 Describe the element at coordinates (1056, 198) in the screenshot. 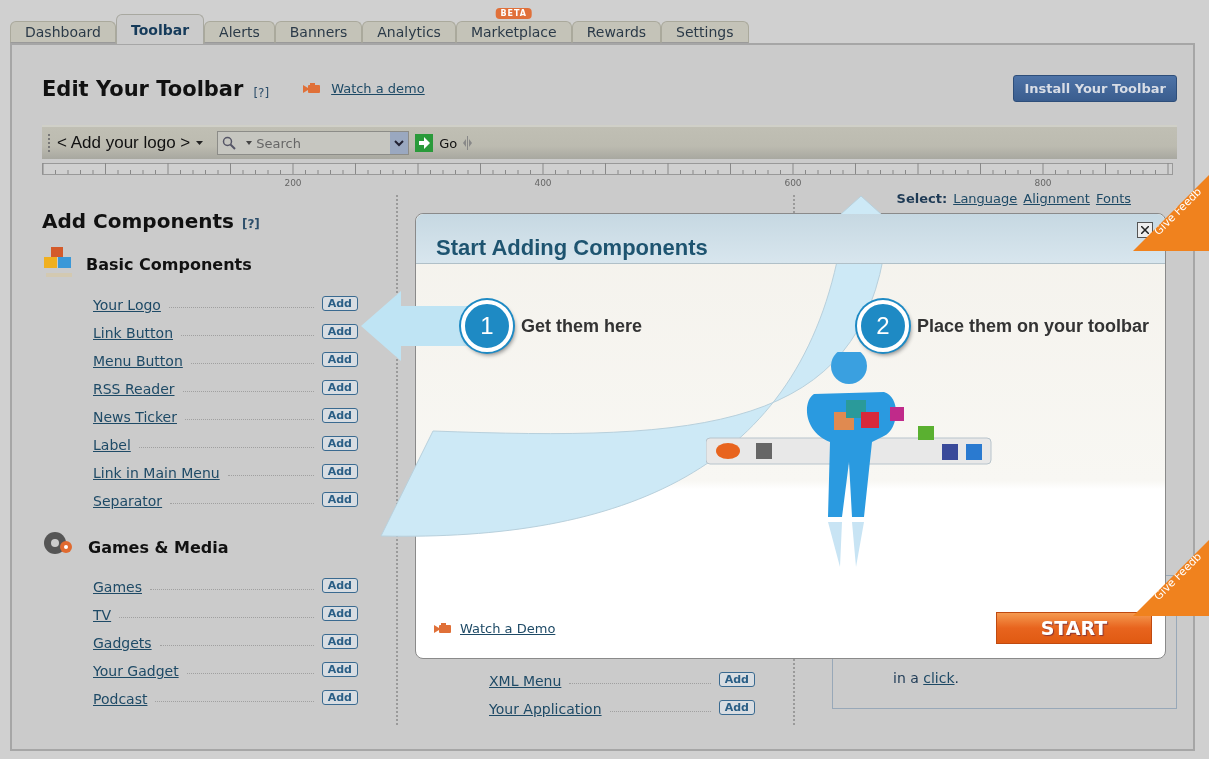

I see `select-option-link: Alignment` at that location.